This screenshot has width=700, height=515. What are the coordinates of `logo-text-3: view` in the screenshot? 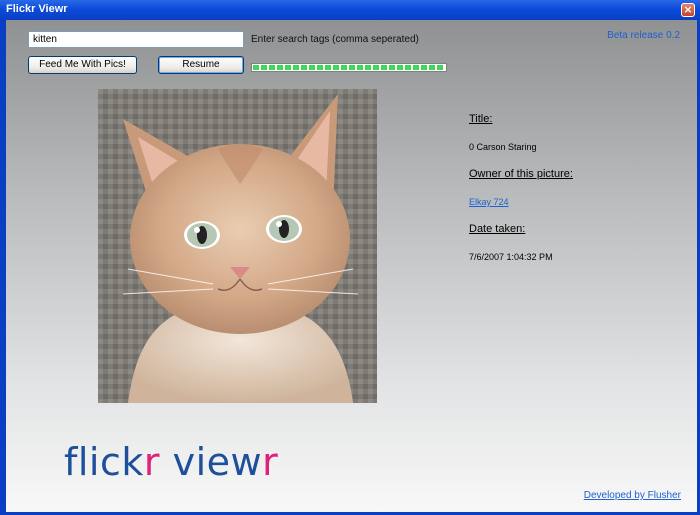 It's located at (211, 462).